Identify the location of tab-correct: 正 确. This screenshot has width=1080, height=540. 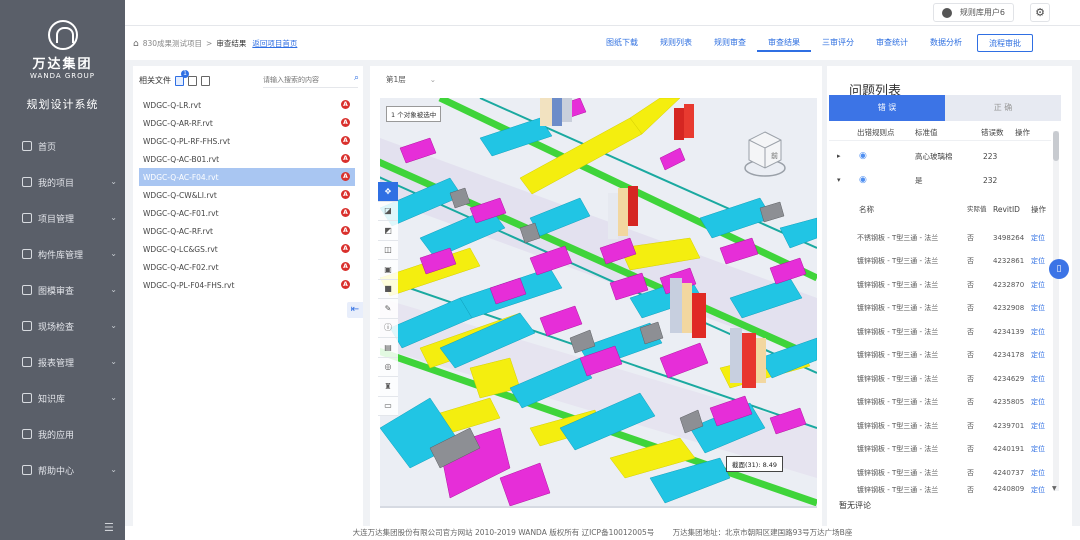
(1003, 108).